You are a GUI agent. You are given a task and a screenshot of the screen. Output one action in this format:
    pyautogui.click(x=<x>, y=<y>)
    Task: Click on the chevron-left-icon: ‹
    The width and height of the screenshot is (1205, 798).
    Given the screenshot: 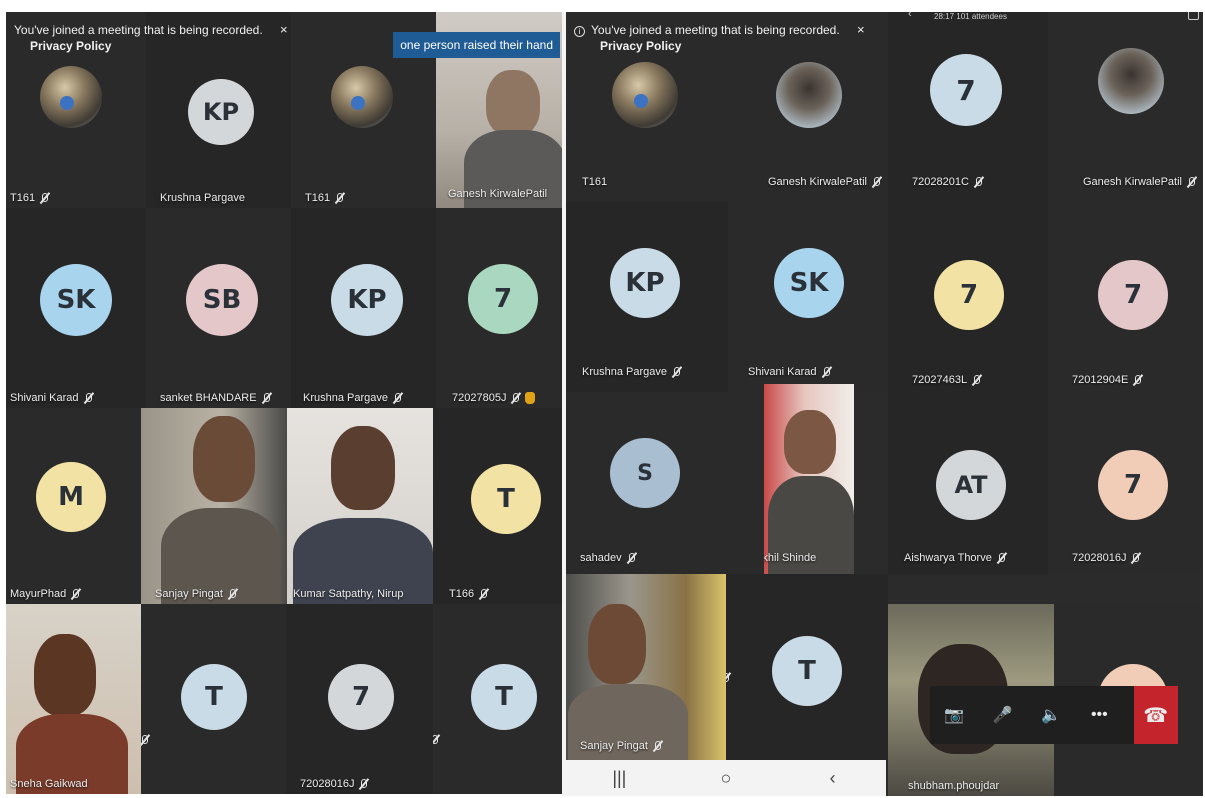 What is the action you would take?
    pyautogui.click(x=910, y=16)
    